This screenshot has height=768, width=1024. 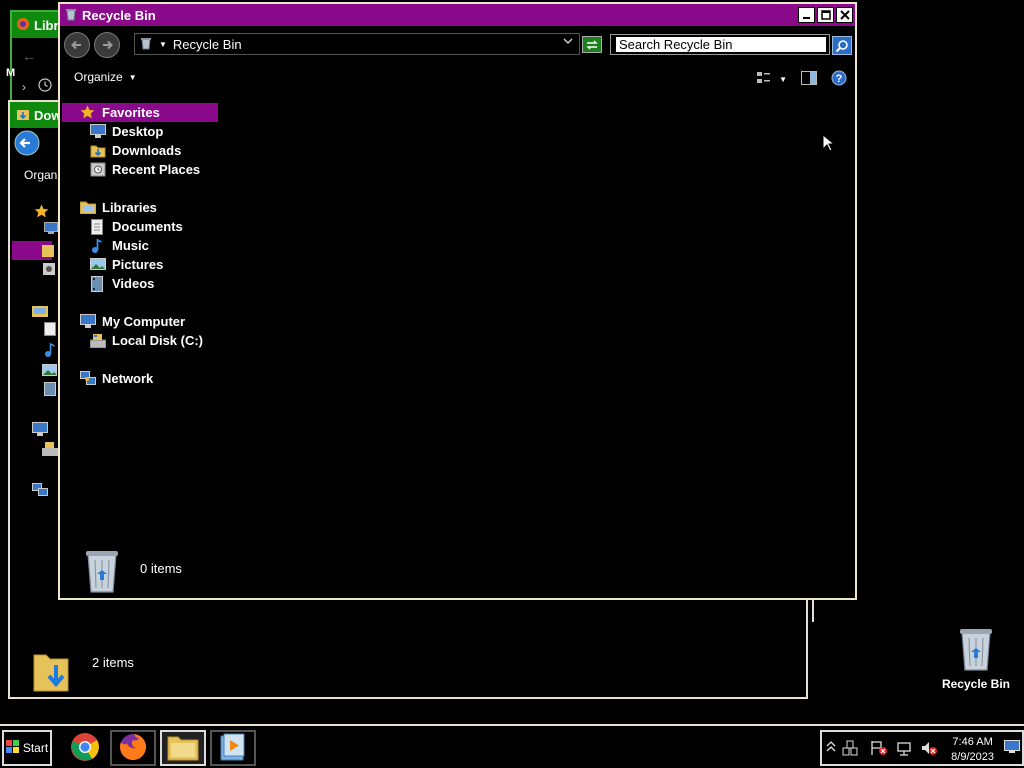 I want to click on videos-icon, so click(x=50, y=390).